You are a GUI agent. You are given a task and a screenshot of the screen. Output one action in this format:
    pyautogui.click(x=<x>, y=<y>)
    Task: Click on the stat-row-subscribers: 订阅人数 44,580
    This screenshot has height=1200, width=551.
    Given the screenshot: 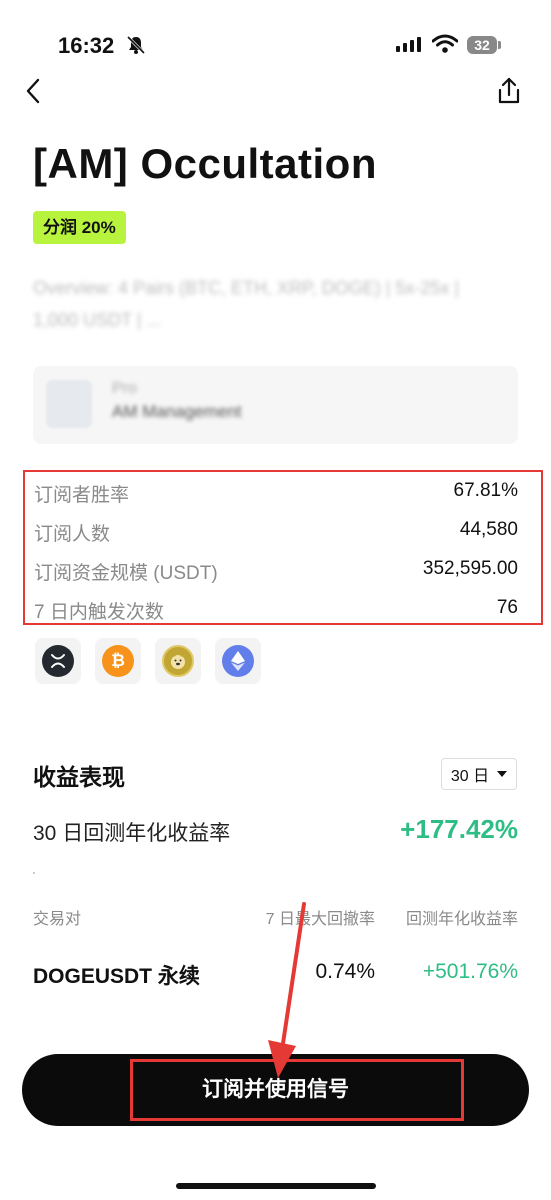 What is the action you would take?
    pyautogui.click(x=276, y=532)
    